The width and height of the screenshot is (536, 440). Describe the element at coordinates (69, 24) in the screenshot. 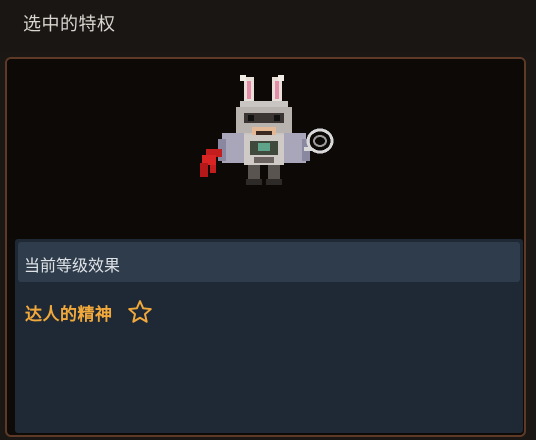

I see `page-title: 选中的特权` at that location.